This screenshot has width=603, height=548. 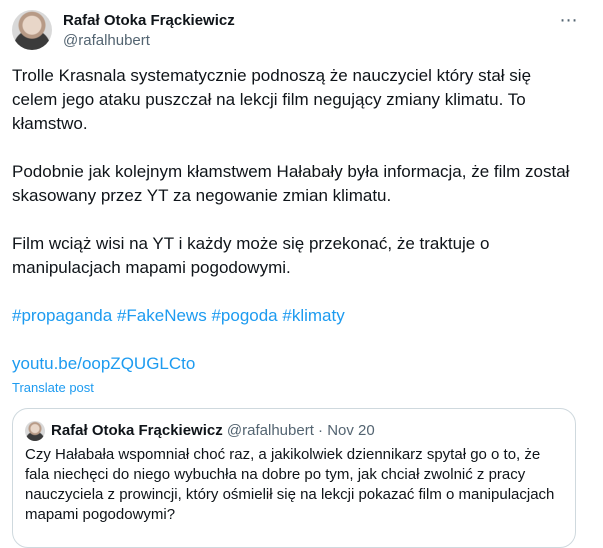 I want to click on avatar, so click(x=32, y=30).